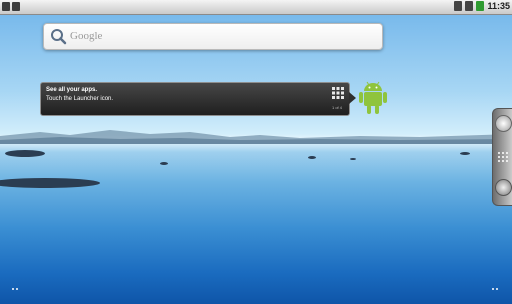 This screenshot has height=304, width=512. I want to click on notification-icons, so click(11, 6).